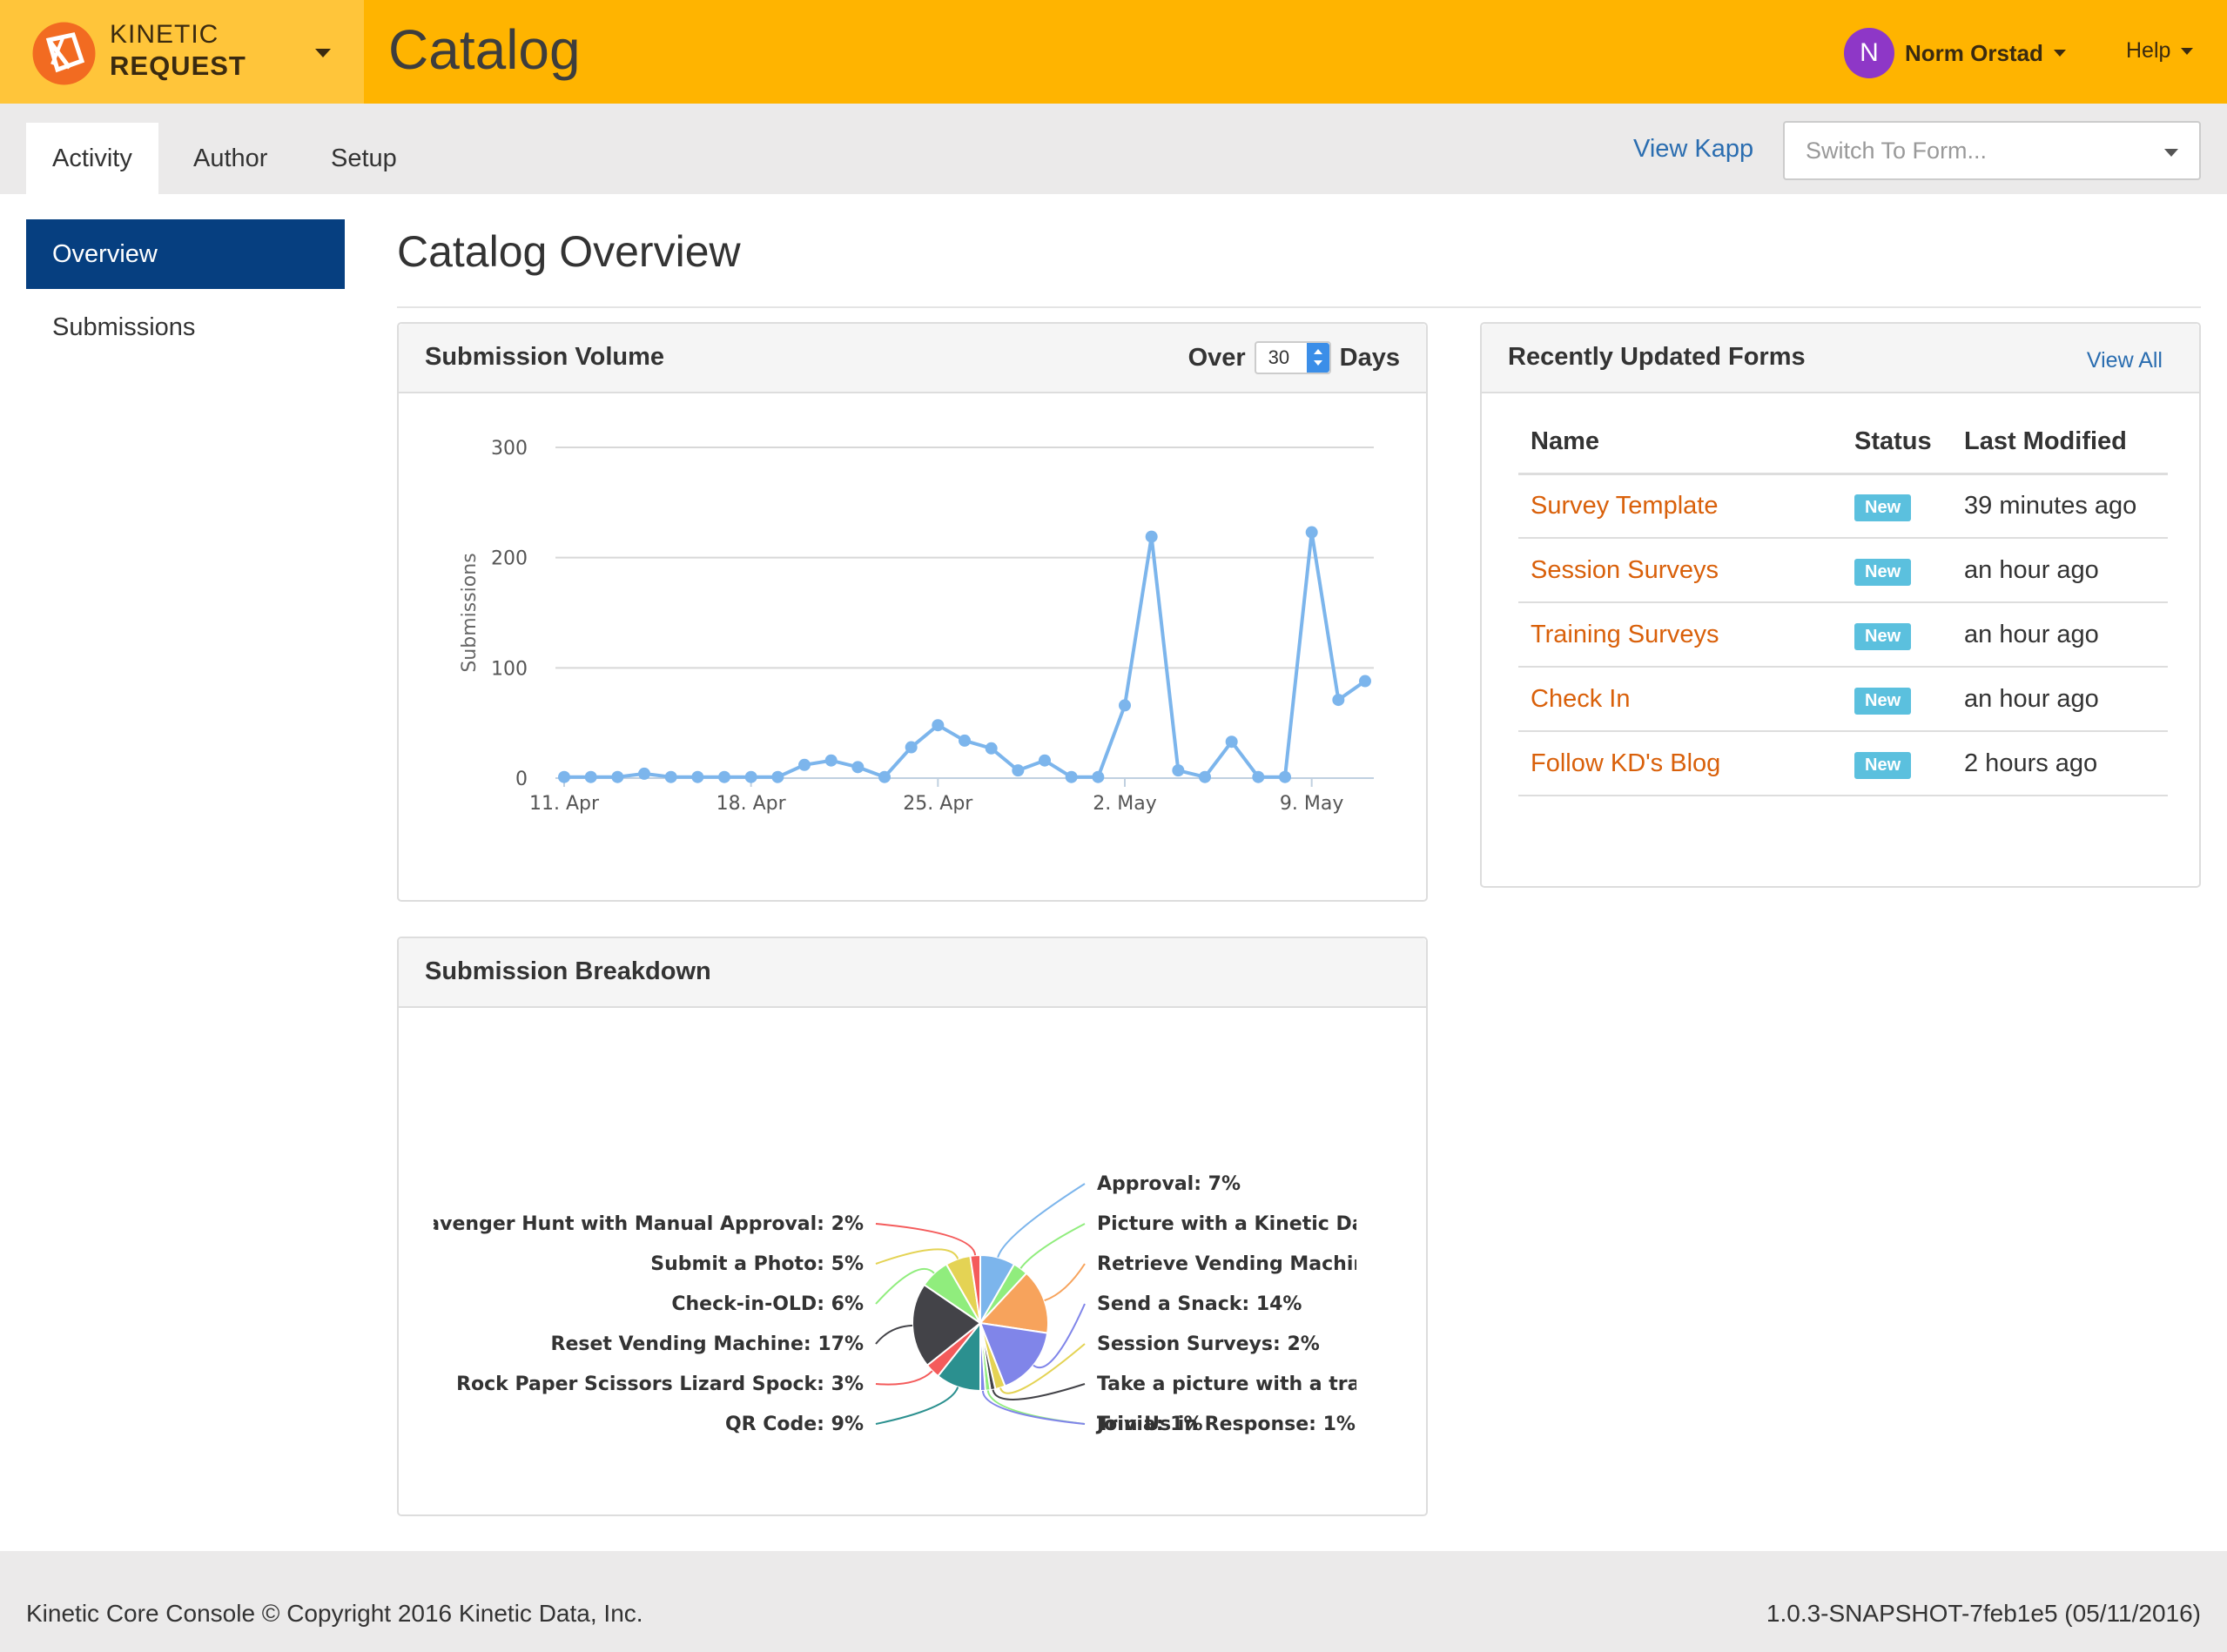 This screenshot has height=1652, width=2227. Describe the element at coordinates (185, 254) in the screenshot. I see `sidebar-item-overview: Overview` at that location.